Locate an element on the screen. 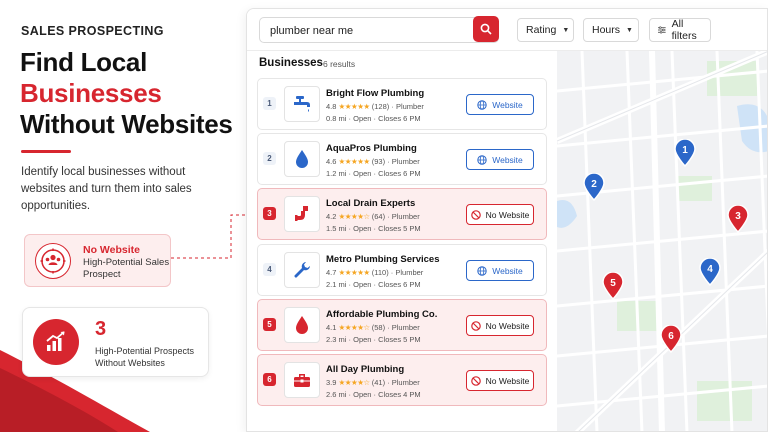 The height and width of the screenshot is (432, 768). no-website-card-title: No Website is located at coordinates (111, 250).